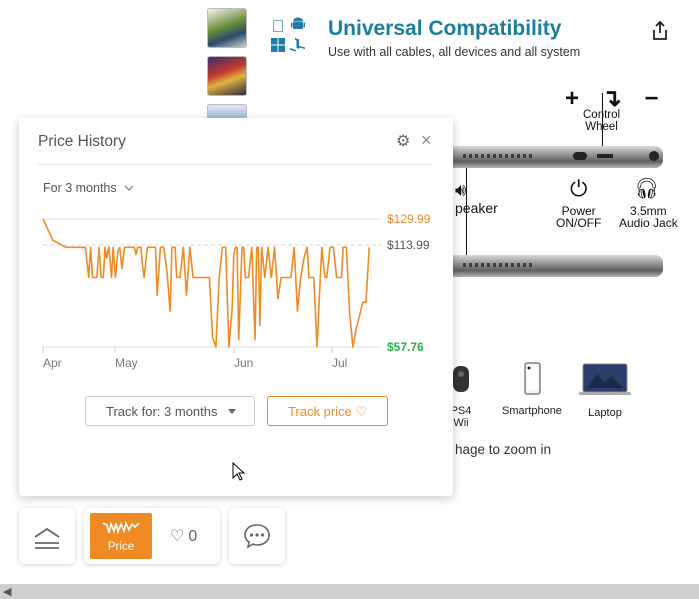  Describe the element at coordinates (532, 411) in the screenshot. I see `device-label: Smartphone` at that location.